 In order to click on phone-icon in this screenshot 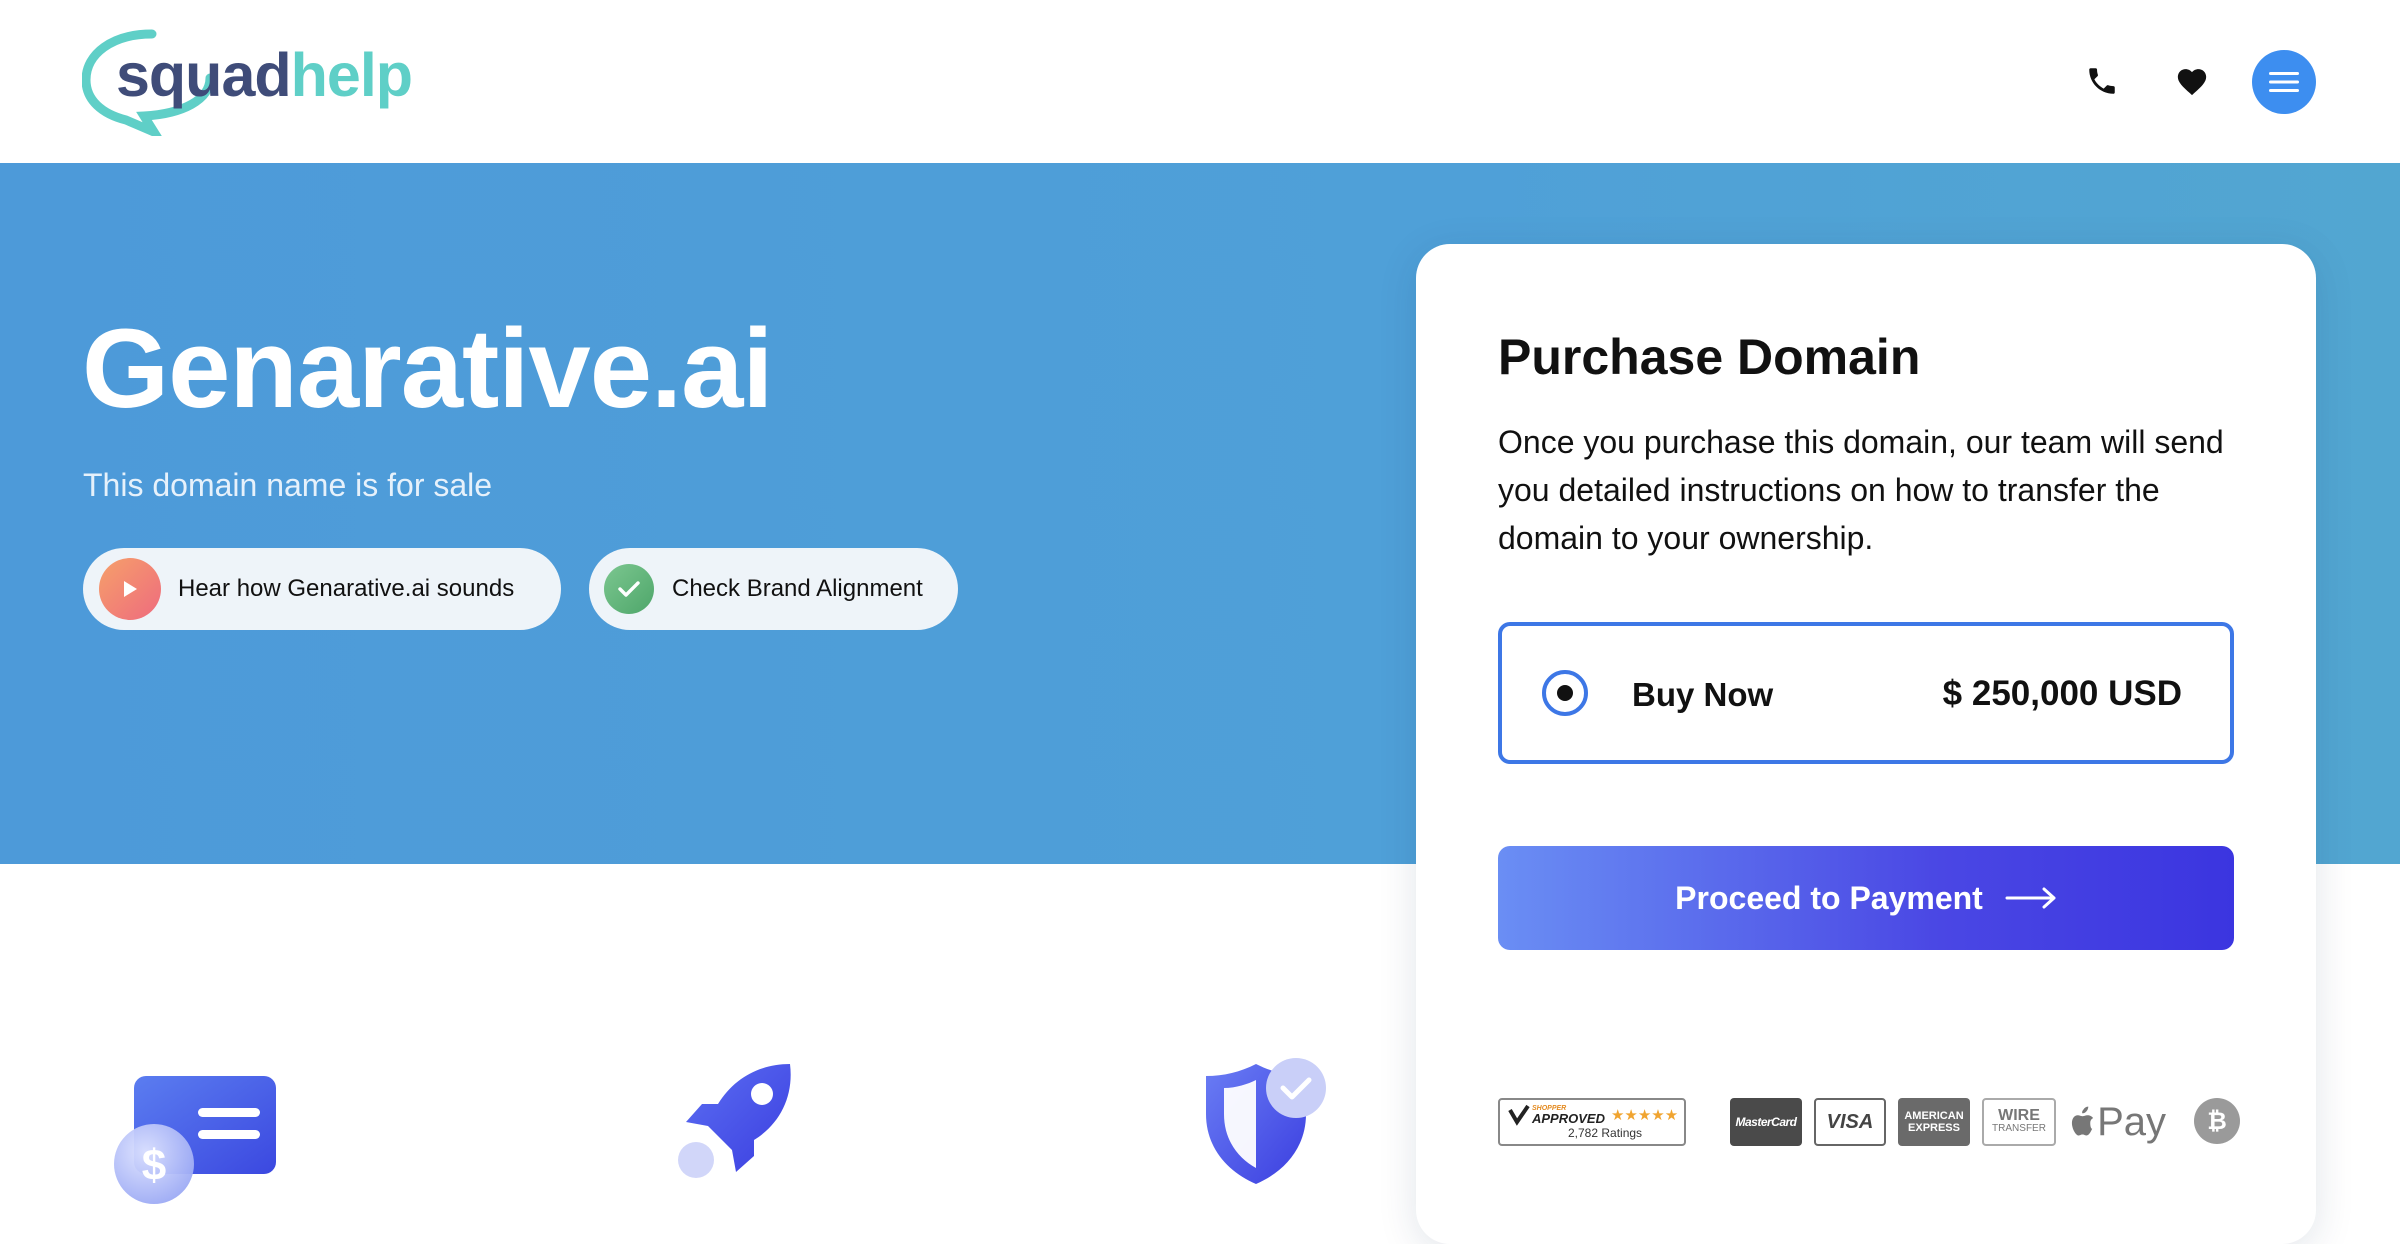, I will do `click(2102, 81)`.